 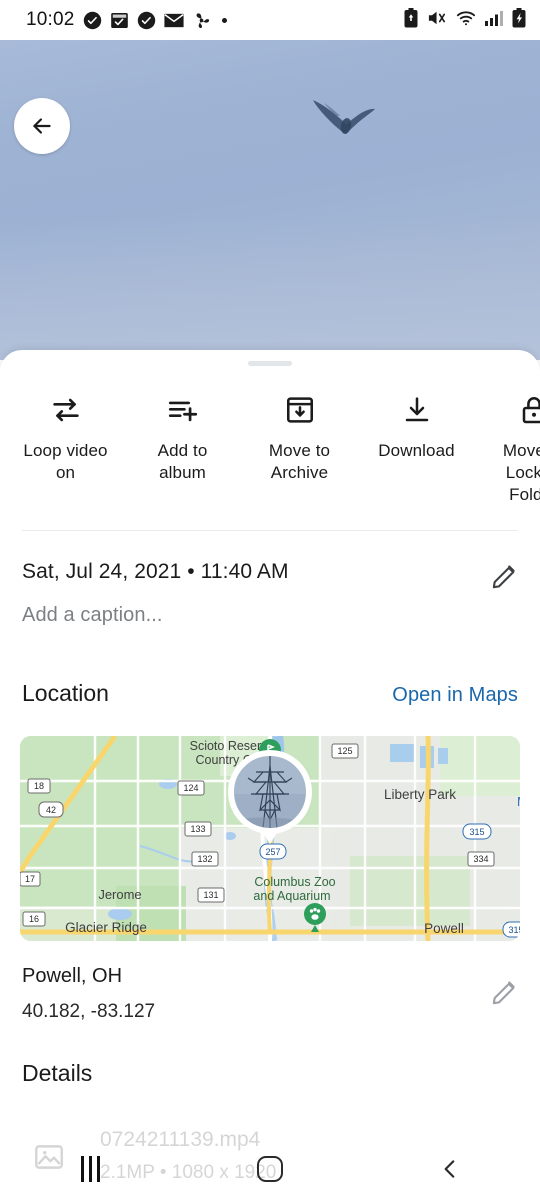 I want to click on svg-text: 131, so click(x=210, y=895).